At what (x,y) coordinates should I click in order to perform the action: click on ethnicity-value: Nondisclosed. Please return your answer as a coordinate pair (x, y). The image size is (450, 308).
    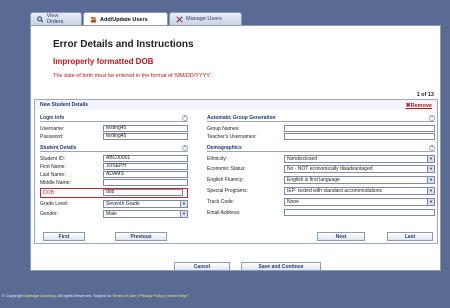
    Looking at the image, I should click on (302, 159).